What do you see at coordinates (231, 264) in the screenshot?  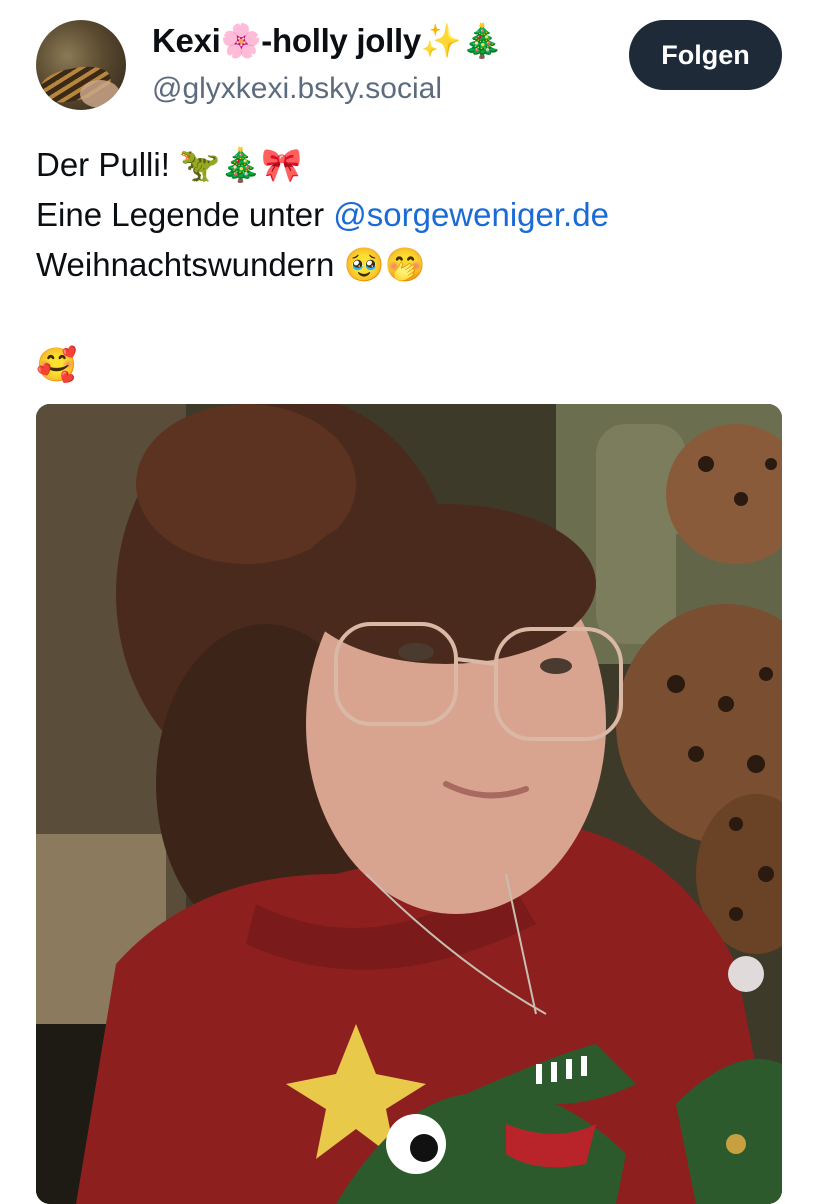 I see `post-text-line-3: Weihnachtswundern 🥹🤭` at bounding box center [231, 264].